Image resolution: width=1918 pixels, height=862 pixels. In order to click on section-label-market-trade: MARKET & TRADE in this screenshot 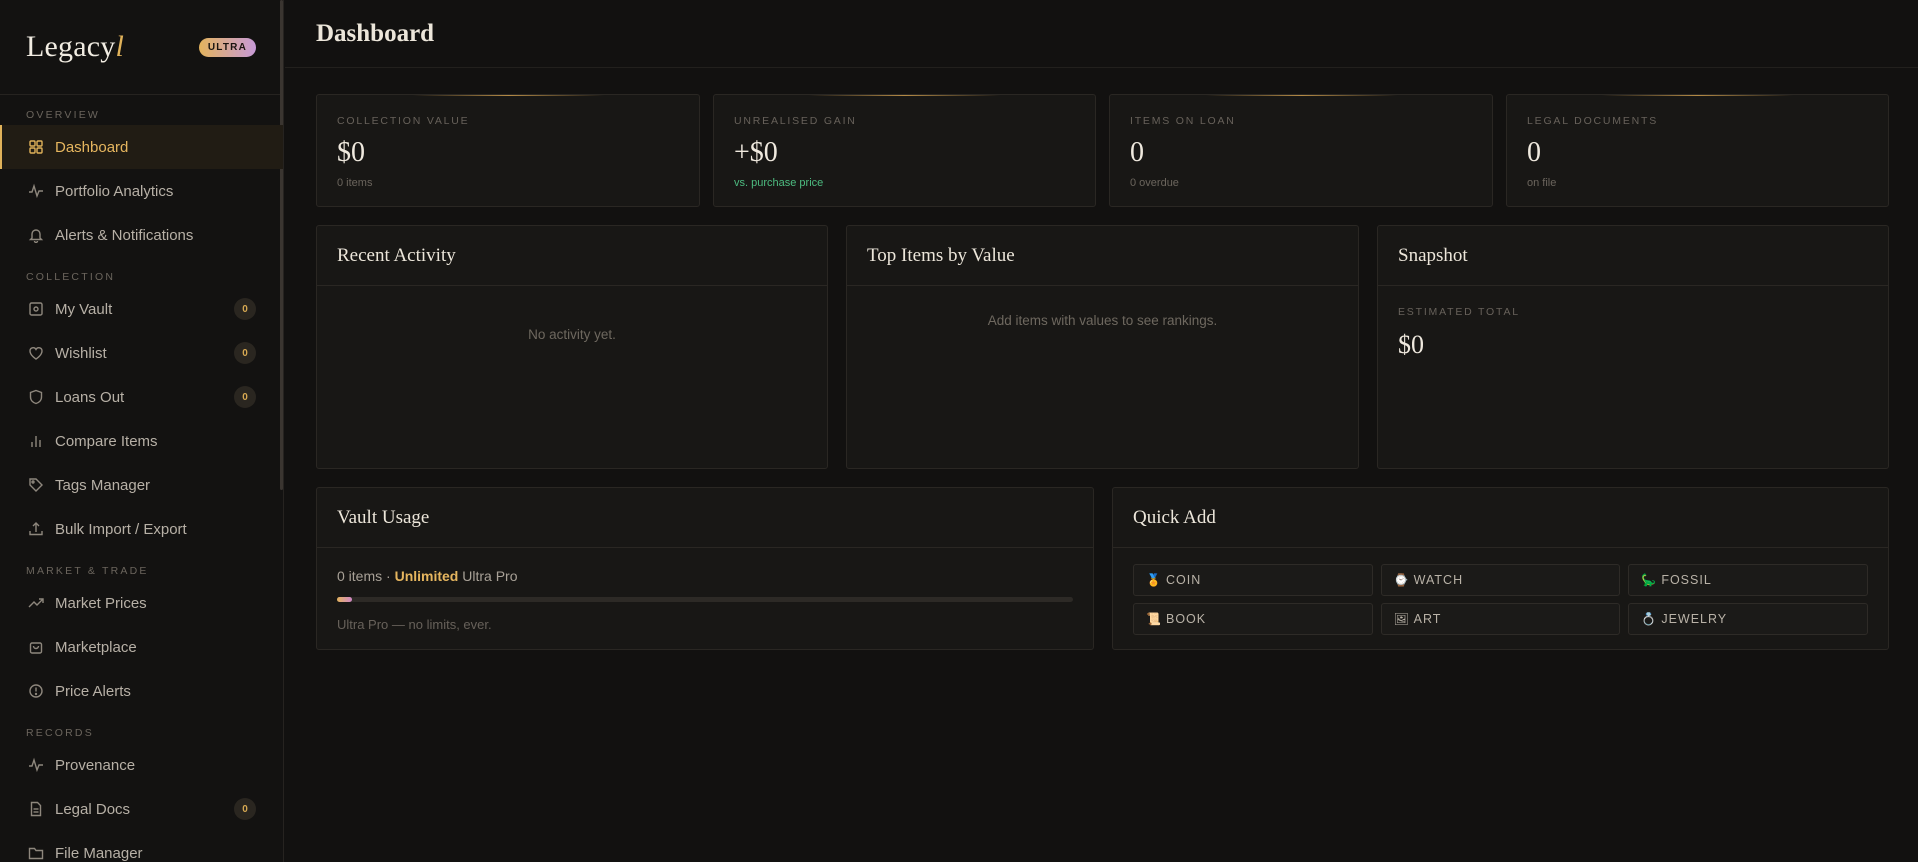, I will do `click(87, 571)`.